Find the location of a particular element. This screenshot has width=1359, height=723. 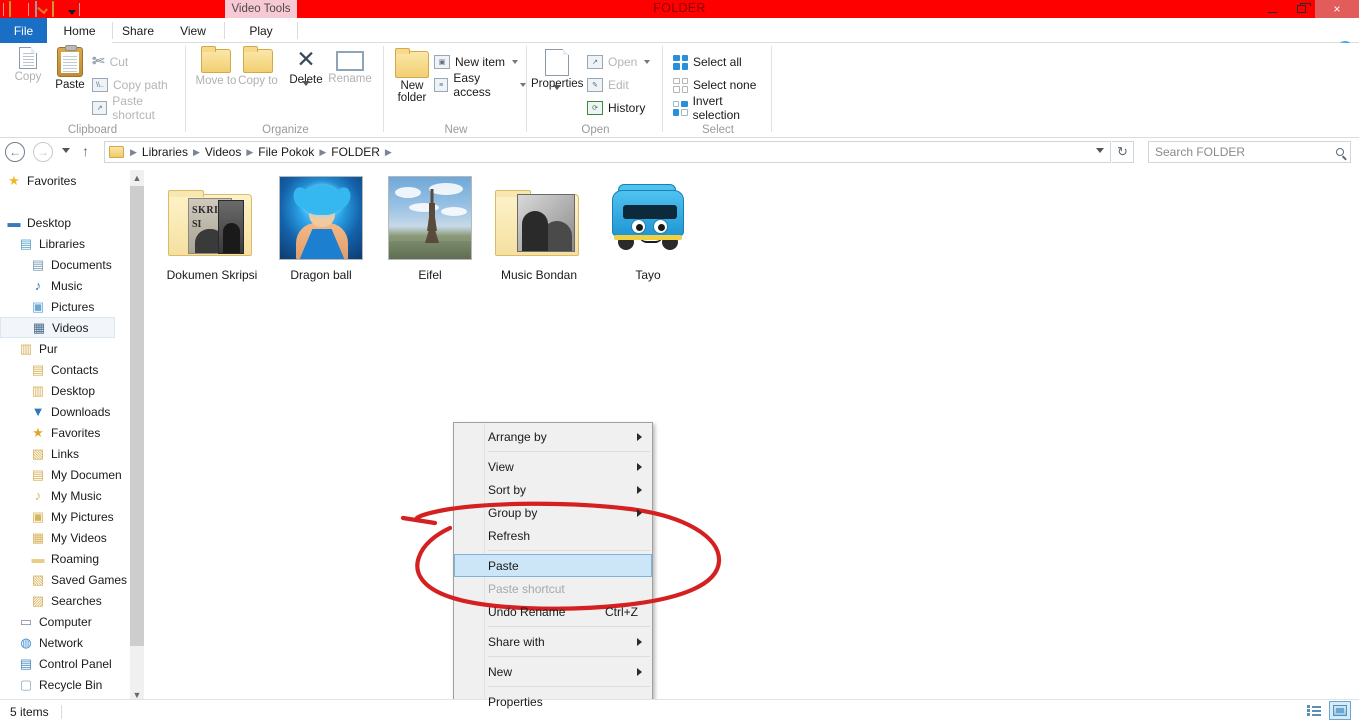

rename-button: Rename is located at coordinates (350, 66).